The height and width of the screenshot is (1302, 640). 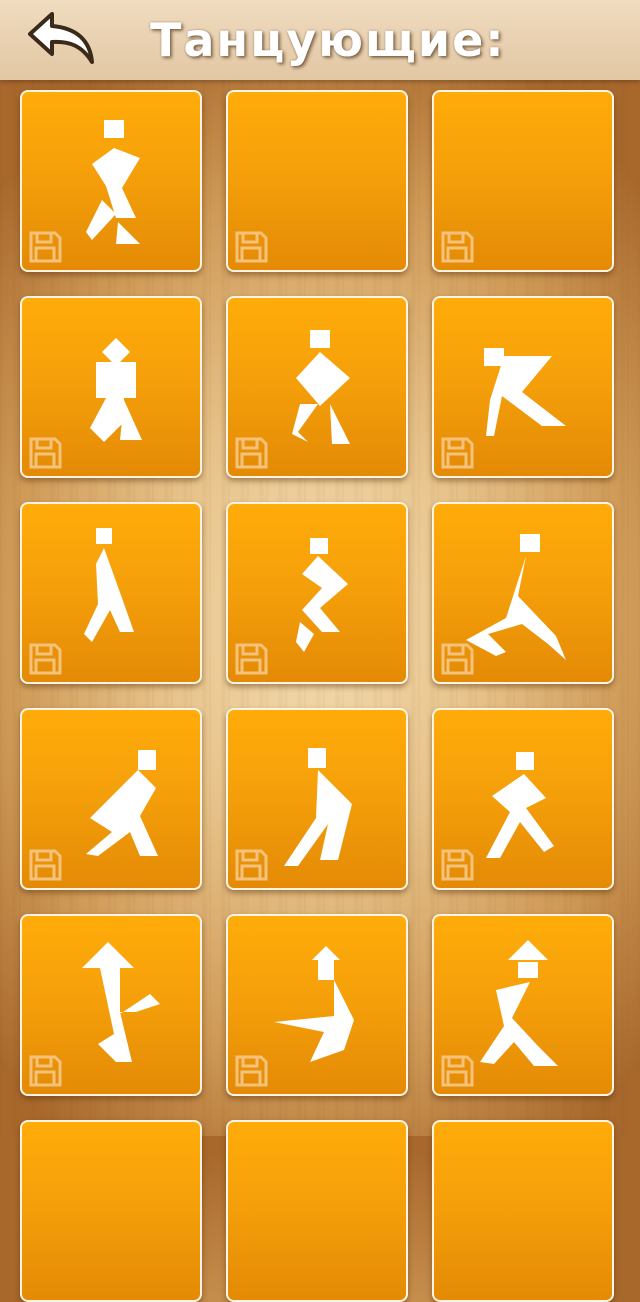 I want to click on top-bar: Танцующие:, so click(x=320, y=40).